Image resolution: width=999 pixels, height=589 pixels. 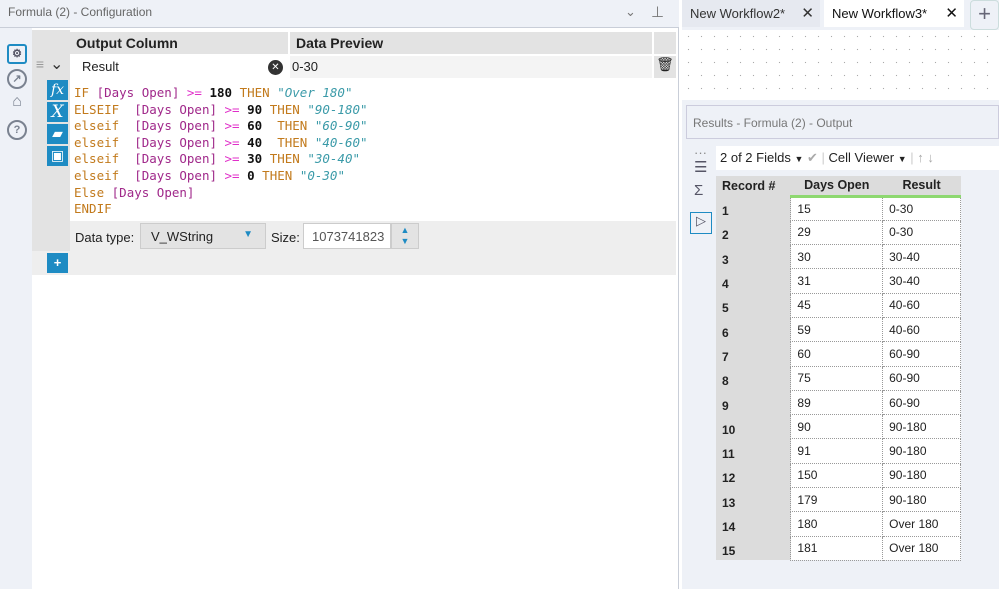 What do you see at coordinates (57, 112) in the screenshot?
I see `variable-icon: X` at bounding box center [57, 112].